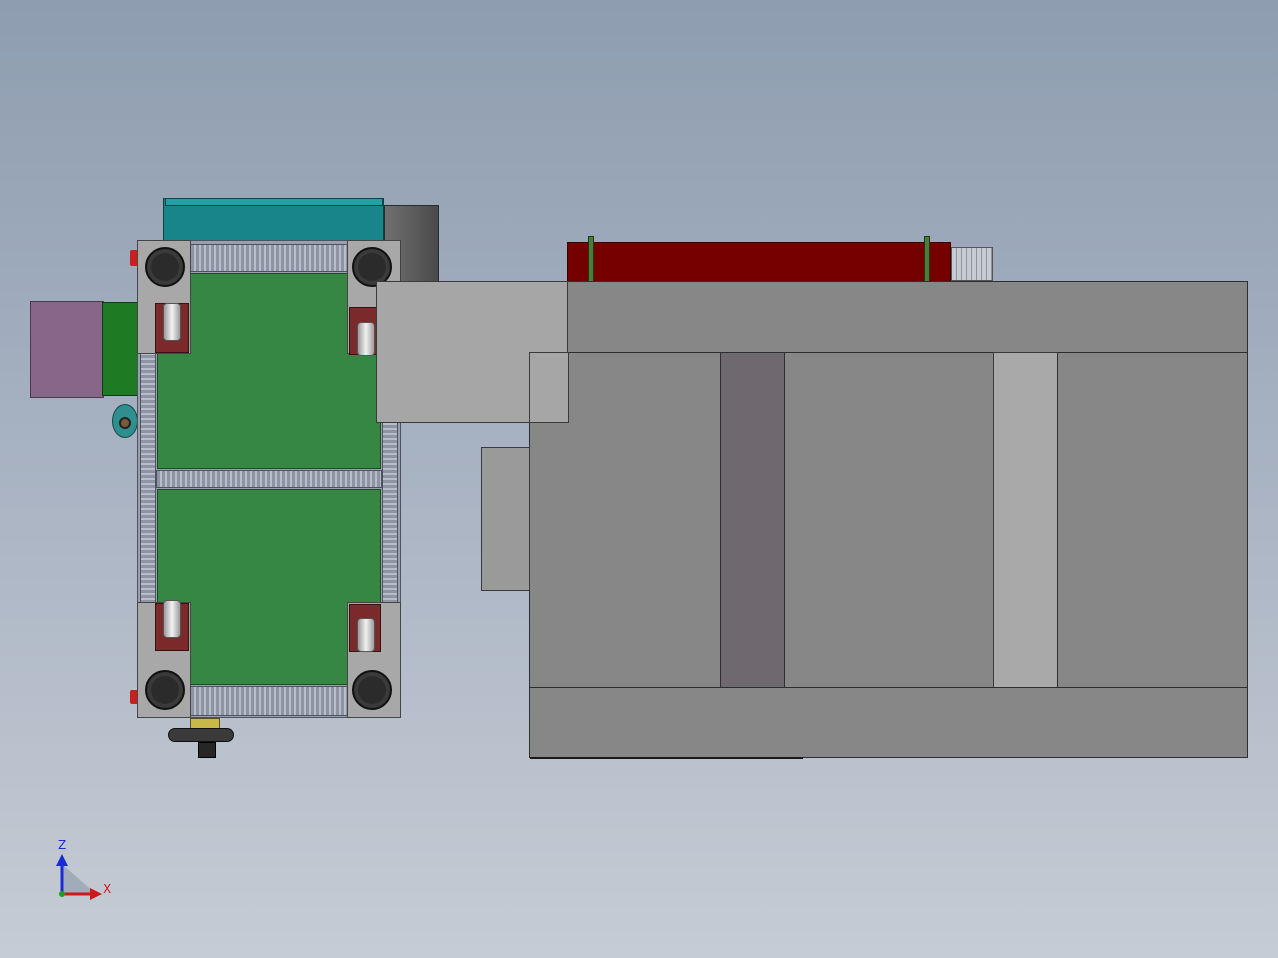 This screenshot has width=1278, height=958. I want to click on side-access-box, so click(505, 519).